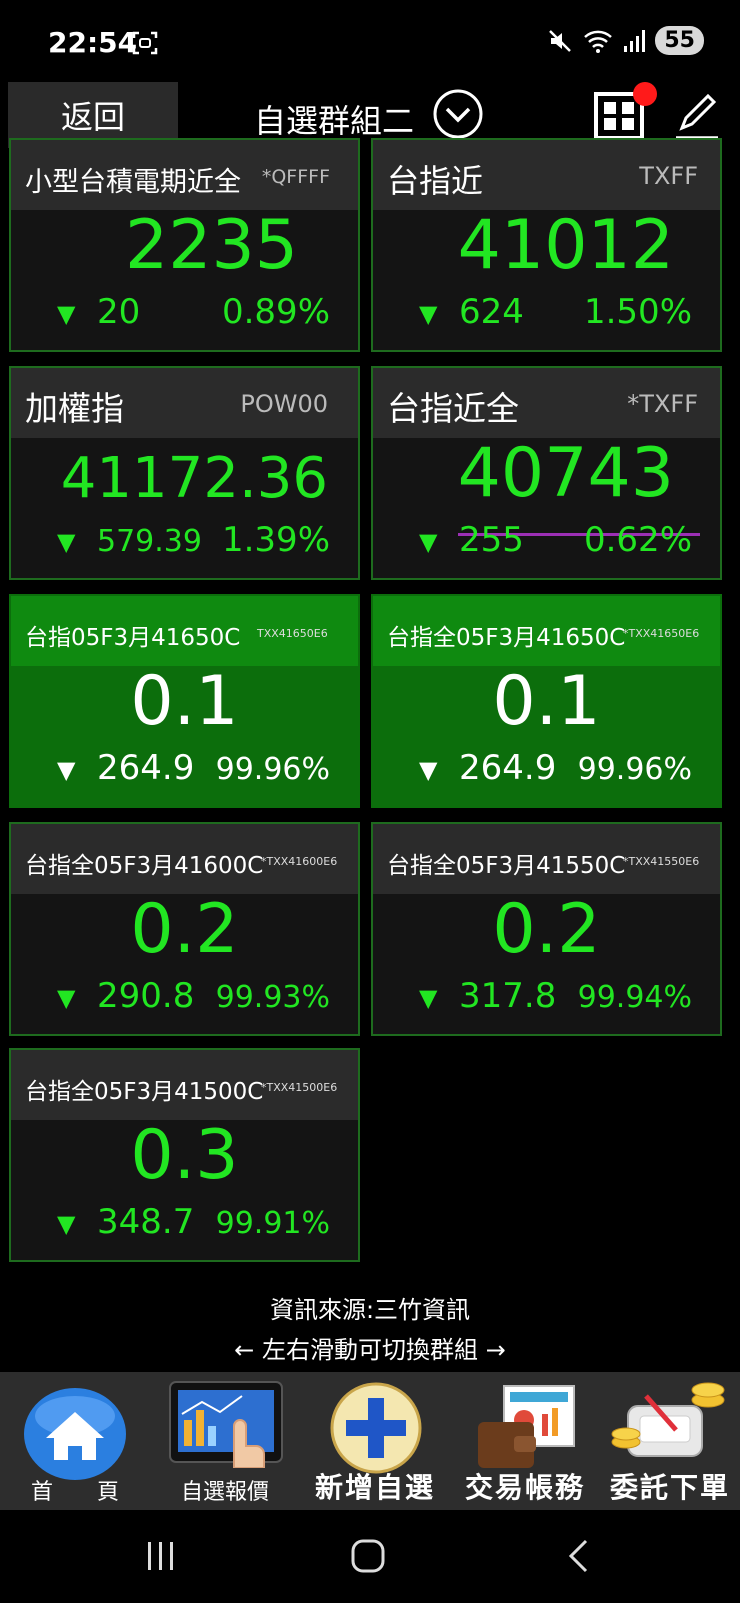 This screenshot has width=740, height=1603. What do you see at coordinates (524, 1487) in the screenshot?
I see `nav-trade-account-label: 交易帳務` at bounding box center [524, 1487].